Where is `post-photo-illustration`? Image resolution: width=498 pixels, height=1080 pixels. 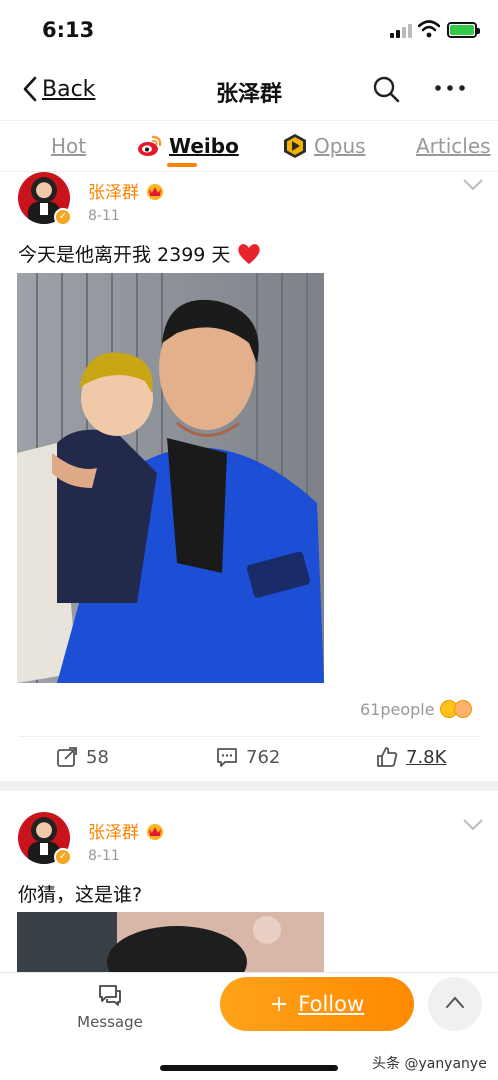 post-photo-illustration is located at coordinates (170, 942).